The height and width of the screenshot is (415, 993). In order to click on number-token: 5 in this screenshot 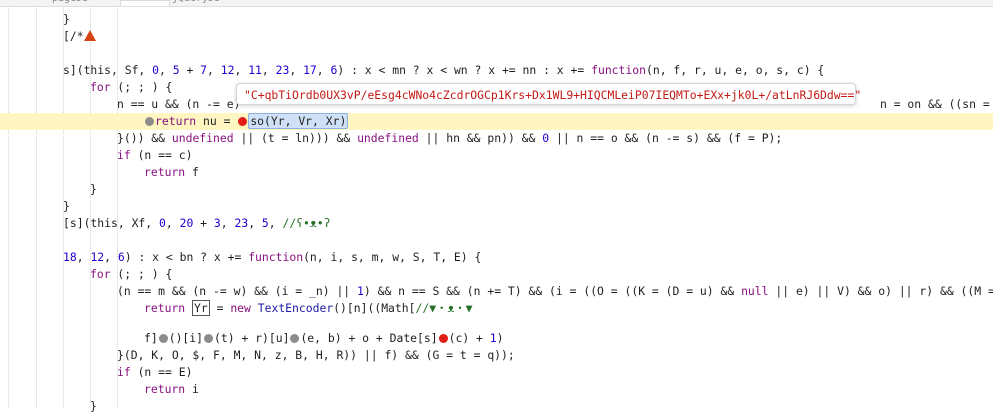, I will do `click(265, 223)`.